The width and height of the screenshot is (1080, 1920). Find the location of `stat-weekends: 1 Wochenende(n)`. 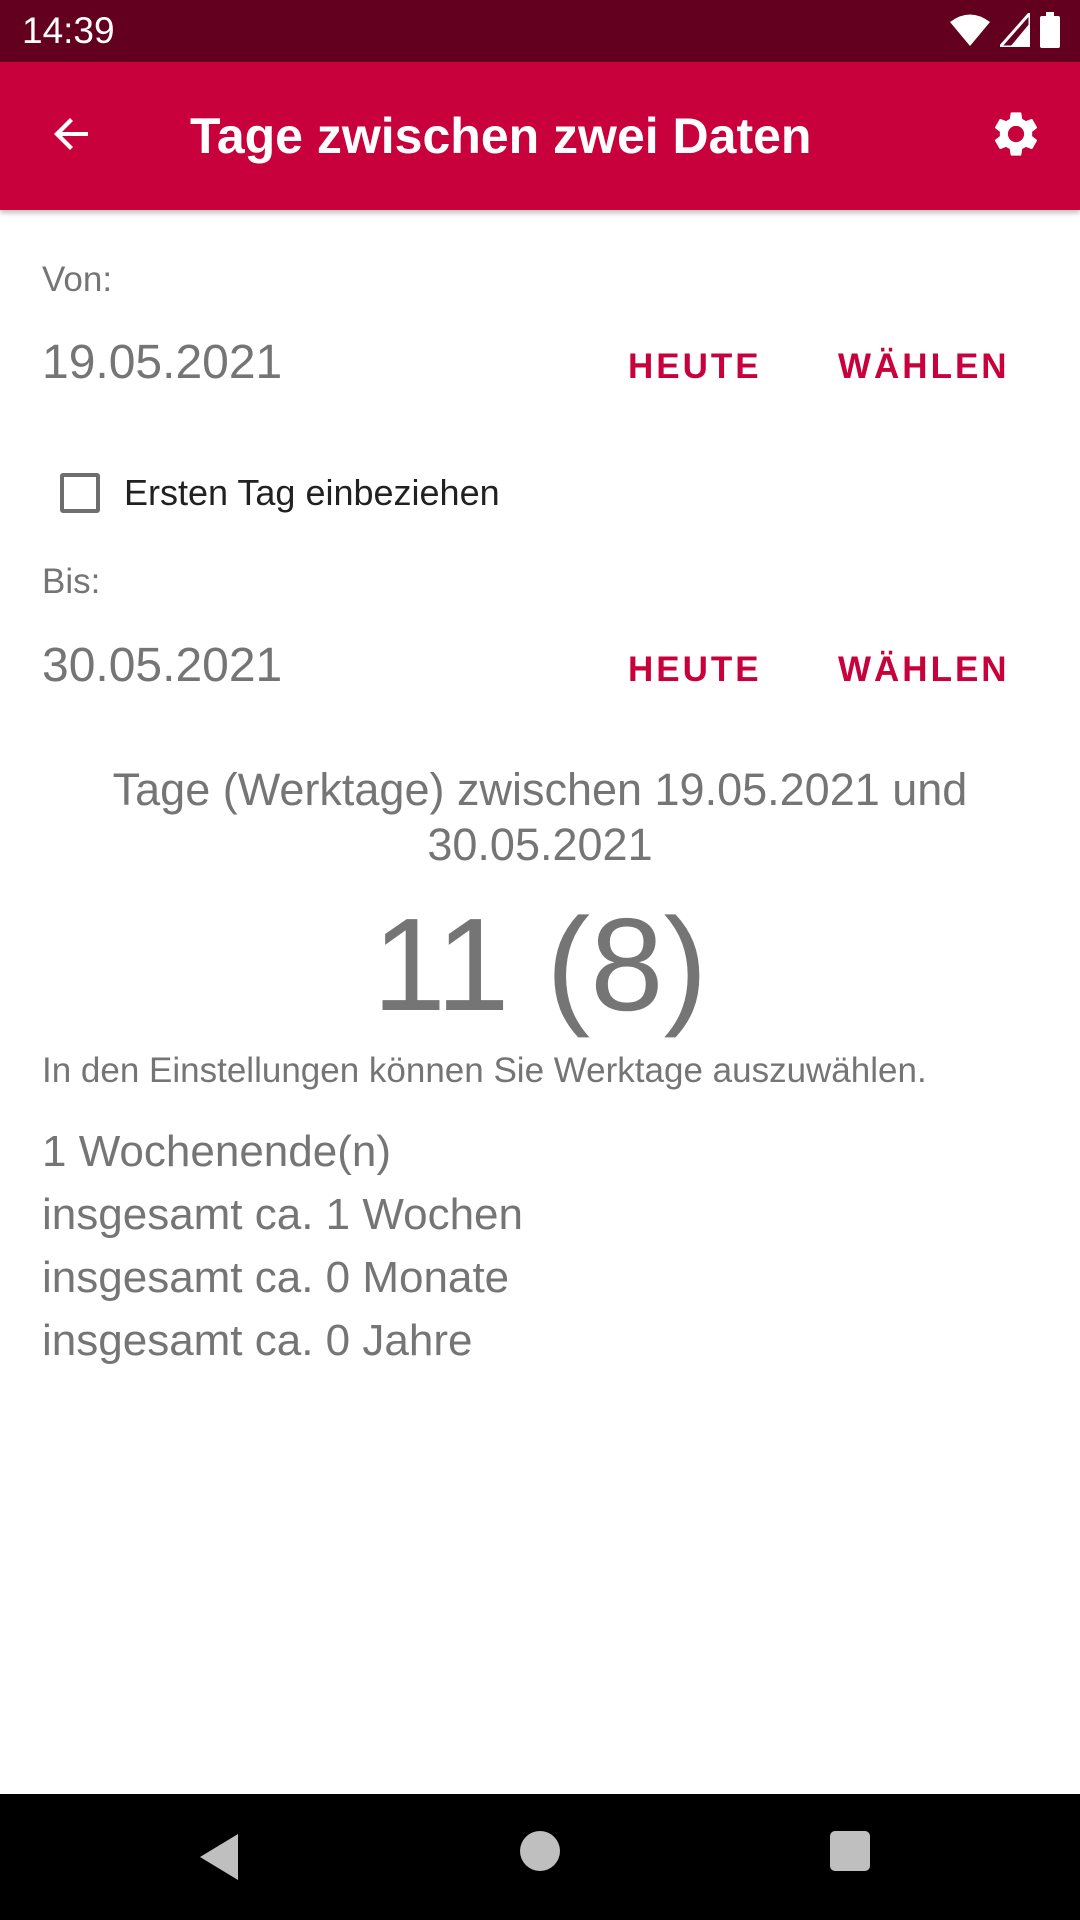

stat-weekends: 1 Wochenende(n) is located at coordinates (216, 1151).